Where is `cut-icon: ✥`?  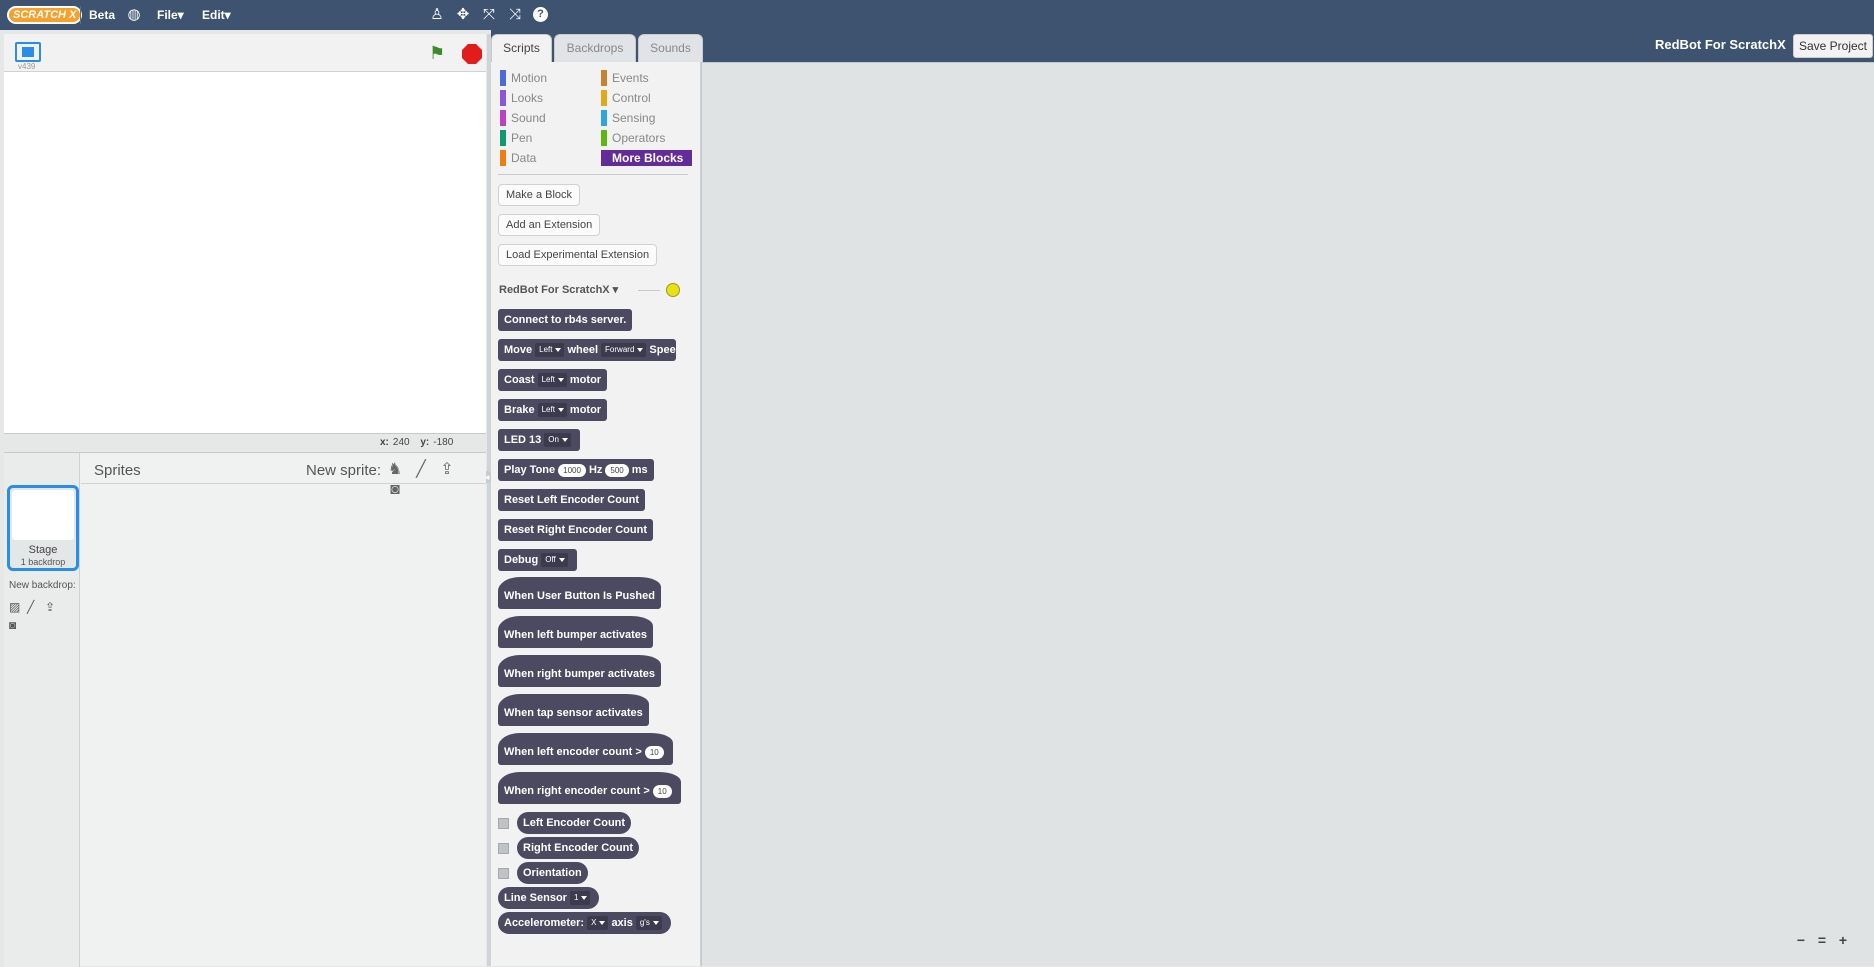
cut-icon: ✥ is located at coordinates (463, 15).